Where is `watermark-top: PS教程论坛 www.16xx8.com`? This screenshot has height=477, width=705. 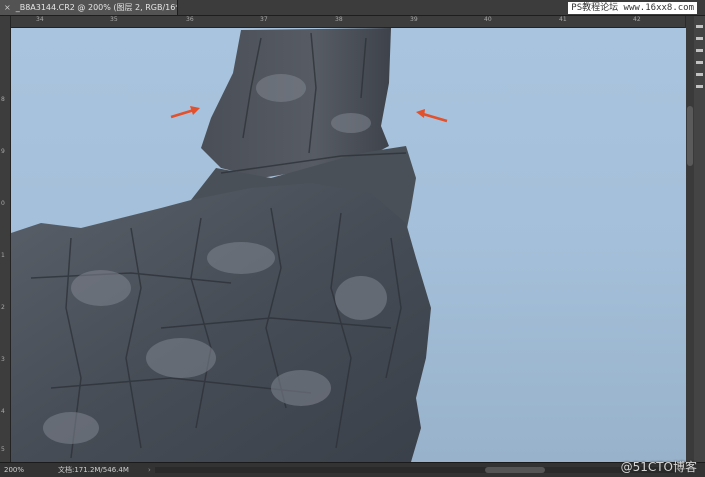
watermark-top: PS教程论坛 www.16xx8.com is located at coordinates (632, 8).